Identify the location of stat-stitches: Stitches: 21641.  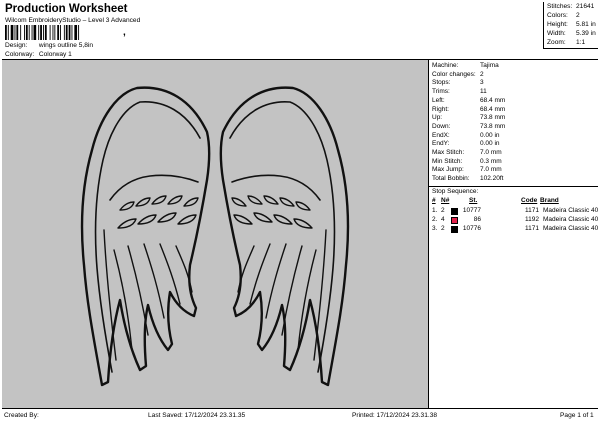
(571, 6).